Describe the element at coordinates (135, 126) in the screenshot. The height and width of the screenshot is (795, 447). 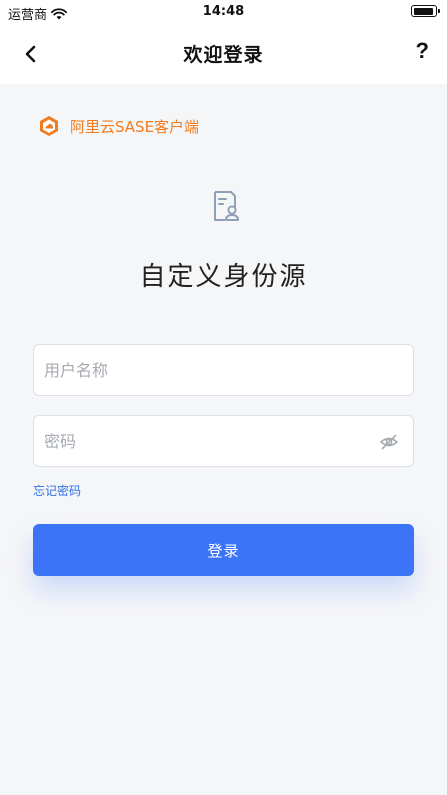
I see `brand-name: 阿里云SASE客户端` at that location.